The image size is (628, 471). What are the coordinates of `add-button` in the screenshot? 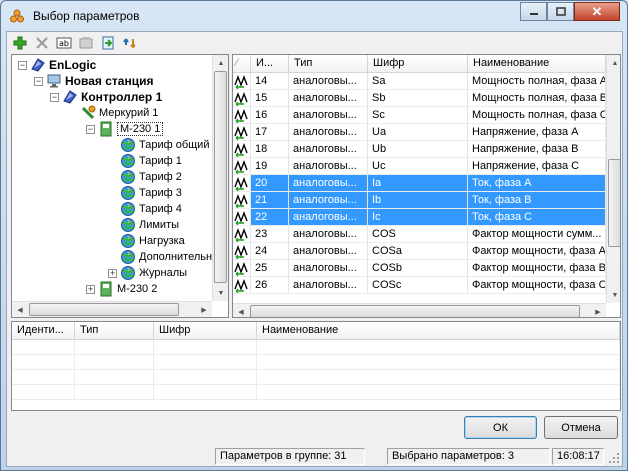 It's located at (20, 43).